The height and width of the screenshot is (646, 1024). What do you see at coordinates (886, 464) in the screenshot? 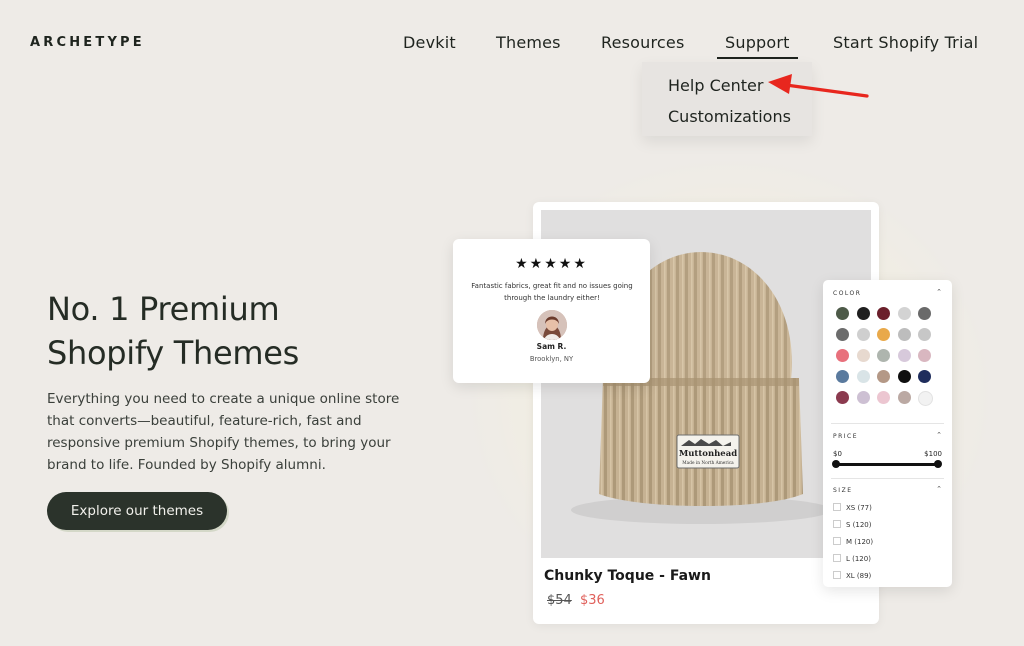
I see `price-slider-track` at bounding box center [886, 464].